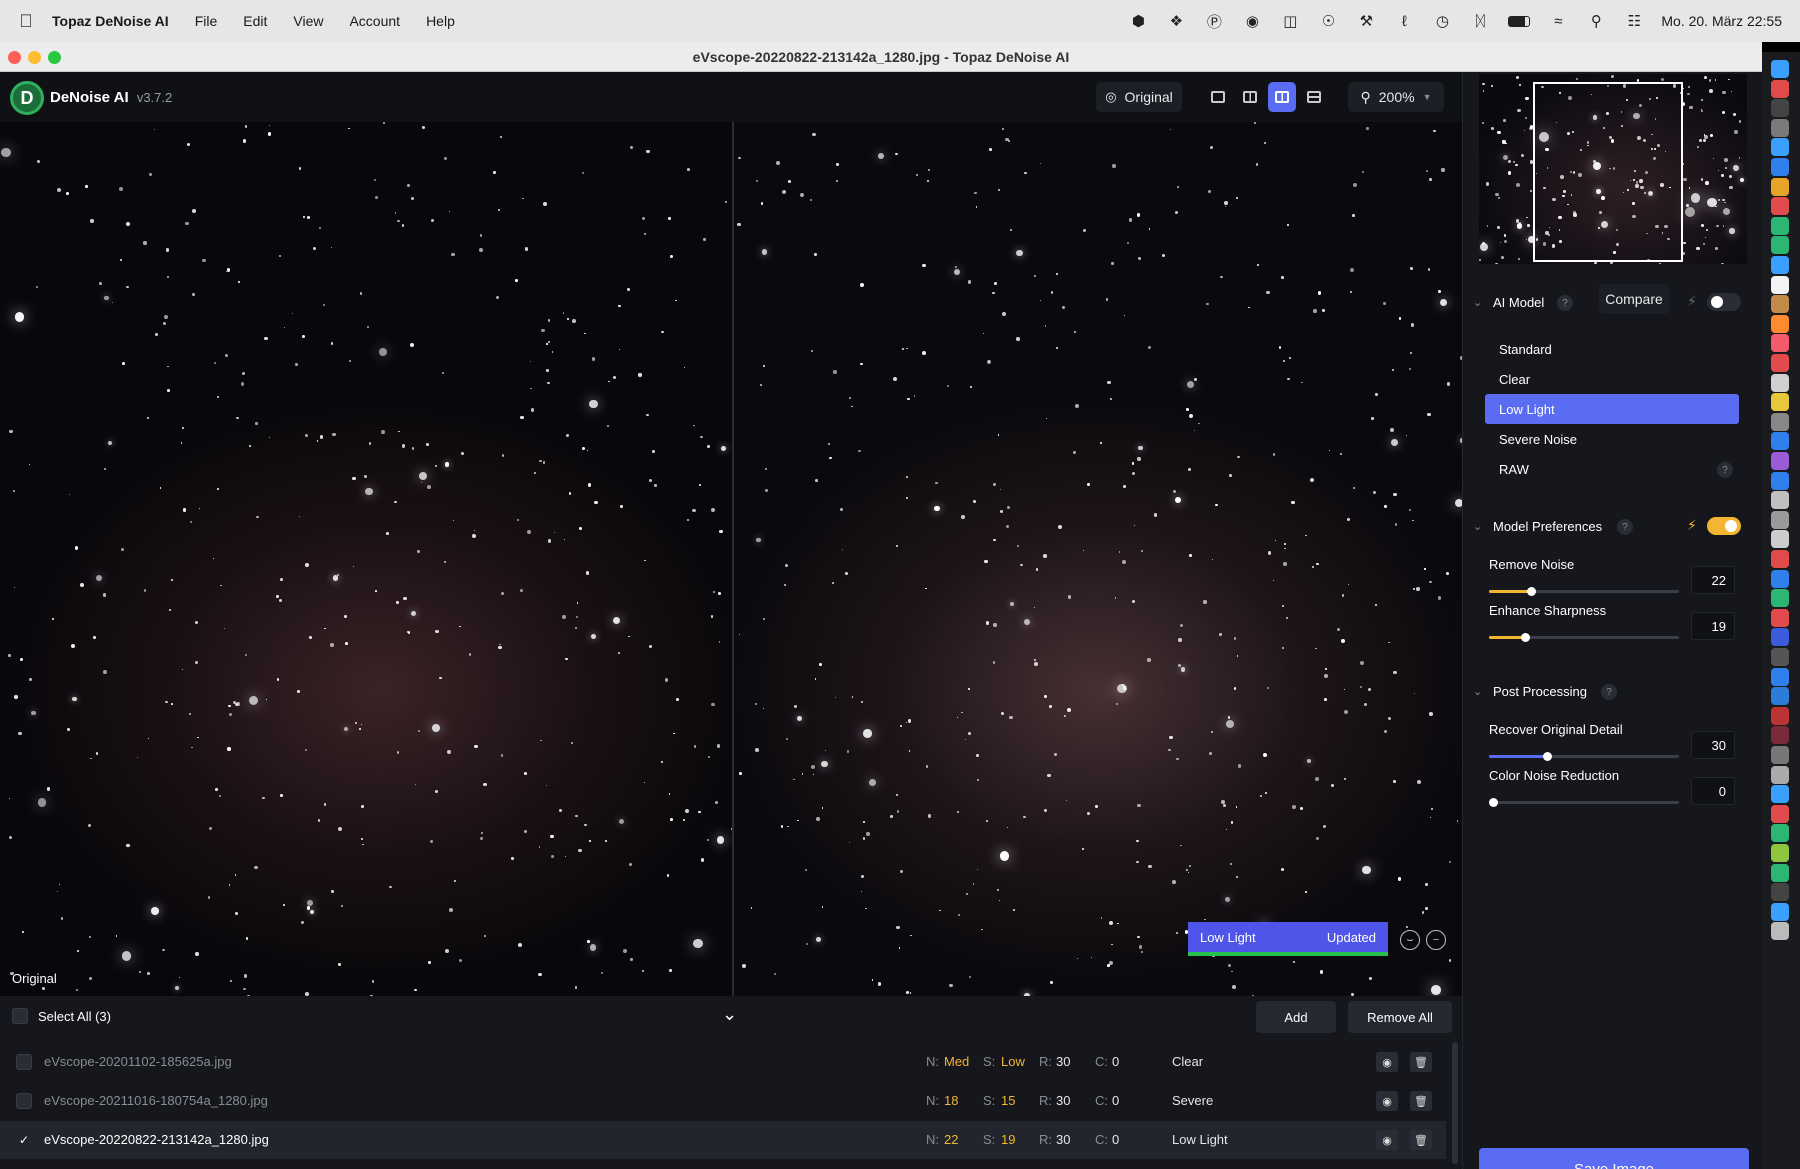 The image size is (1800, 1169). Describe the element at coordinates (1477, 526) in the screenshot. I see `model-prefs-chevron-icon: ⌄` at that location.